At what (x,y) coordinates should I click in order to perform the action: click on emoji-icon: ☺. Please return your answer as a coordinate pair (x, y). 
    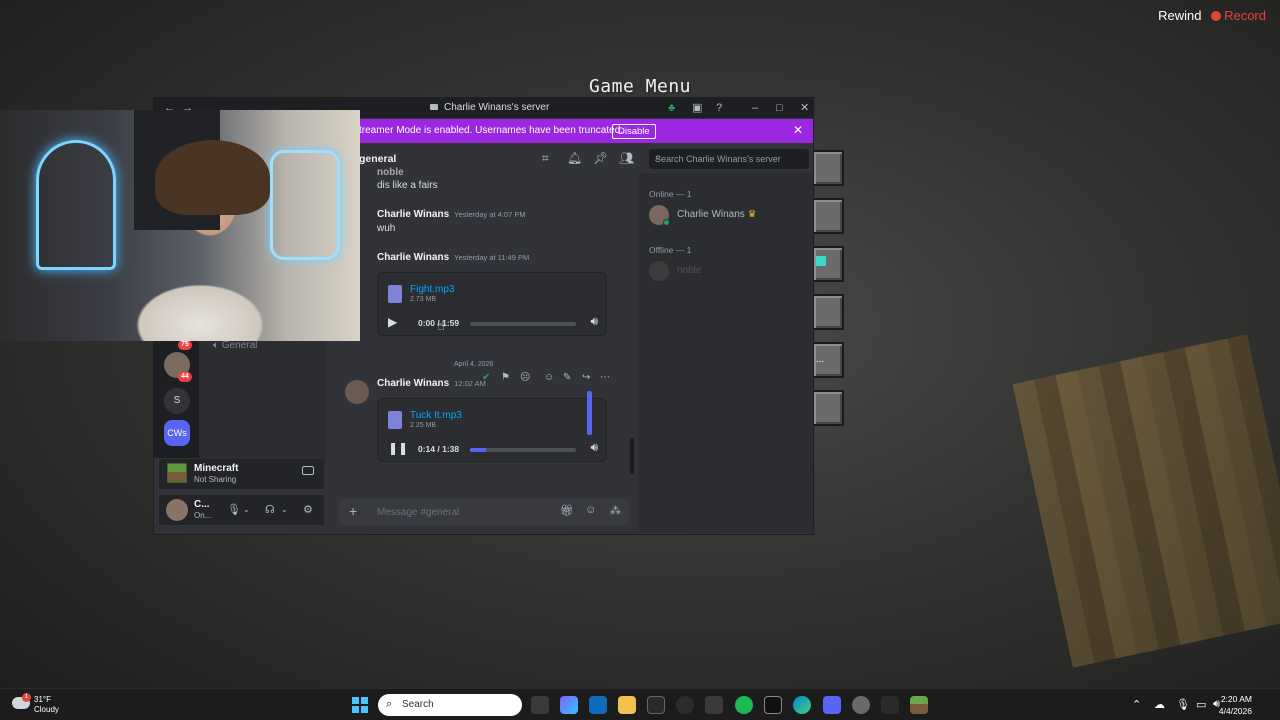
    Looking at the image, I should click on (590, 510).